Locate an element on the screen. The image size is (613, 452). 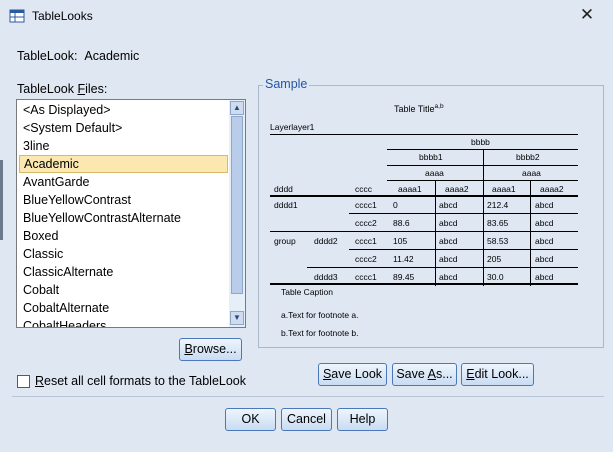
list-item: <As Displayed> is located at coordinates (123, 110).